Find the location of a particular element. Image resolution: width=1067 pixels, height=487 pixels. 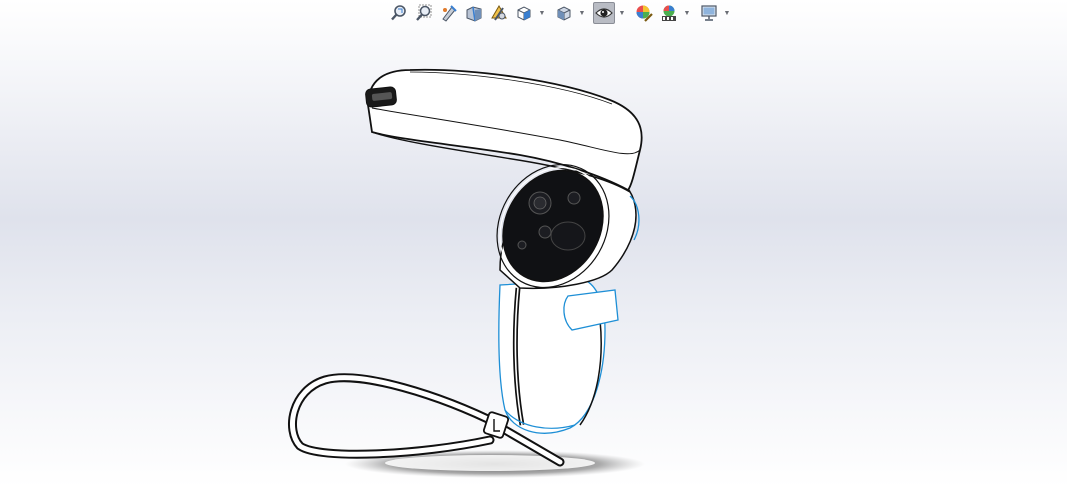

controller-handle is located at coordinates (558, 356).